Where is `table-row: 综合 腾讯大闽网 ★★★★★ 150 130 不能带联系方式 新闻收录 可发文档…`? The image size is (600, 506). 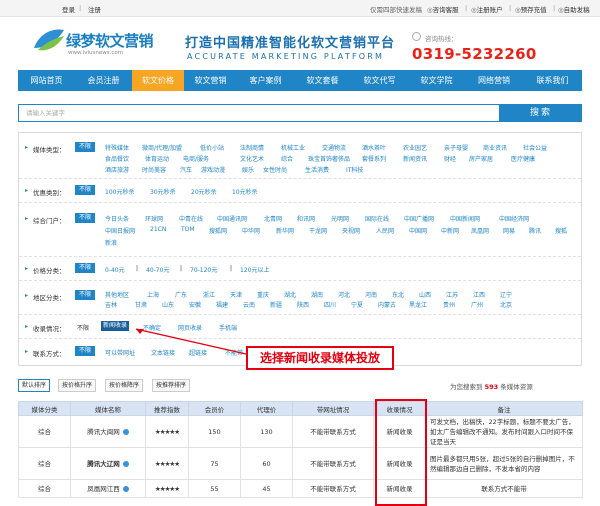
table-row: 综合 腾讯大闽网 ★★★★★ 150 130 不能带联系方式 新闻收录 可发文档… is located at coordinates (300, 431).